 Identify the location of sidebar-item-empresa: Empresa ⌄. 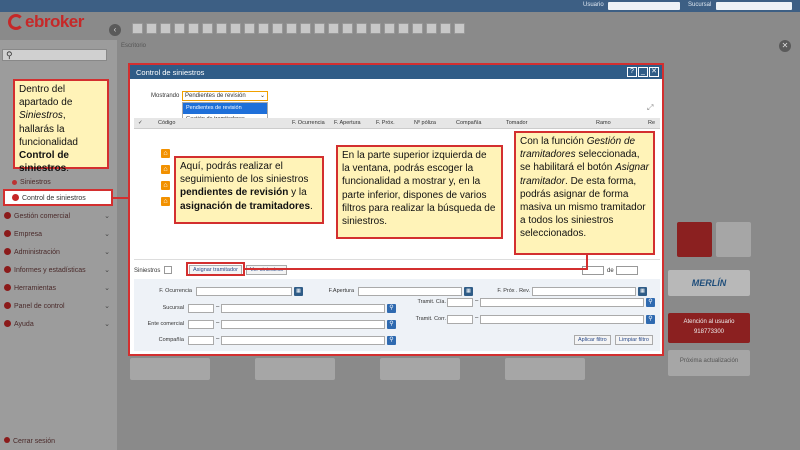
(58, 236).